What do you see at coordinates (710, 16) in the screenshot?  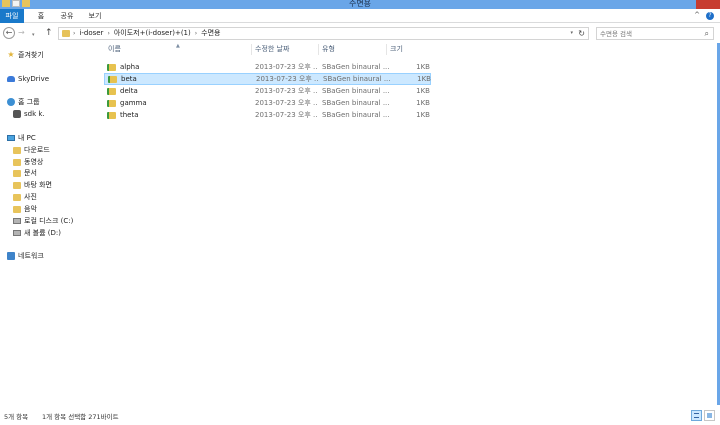 I see `help-icon: ?` at bounding box center [710, 16].